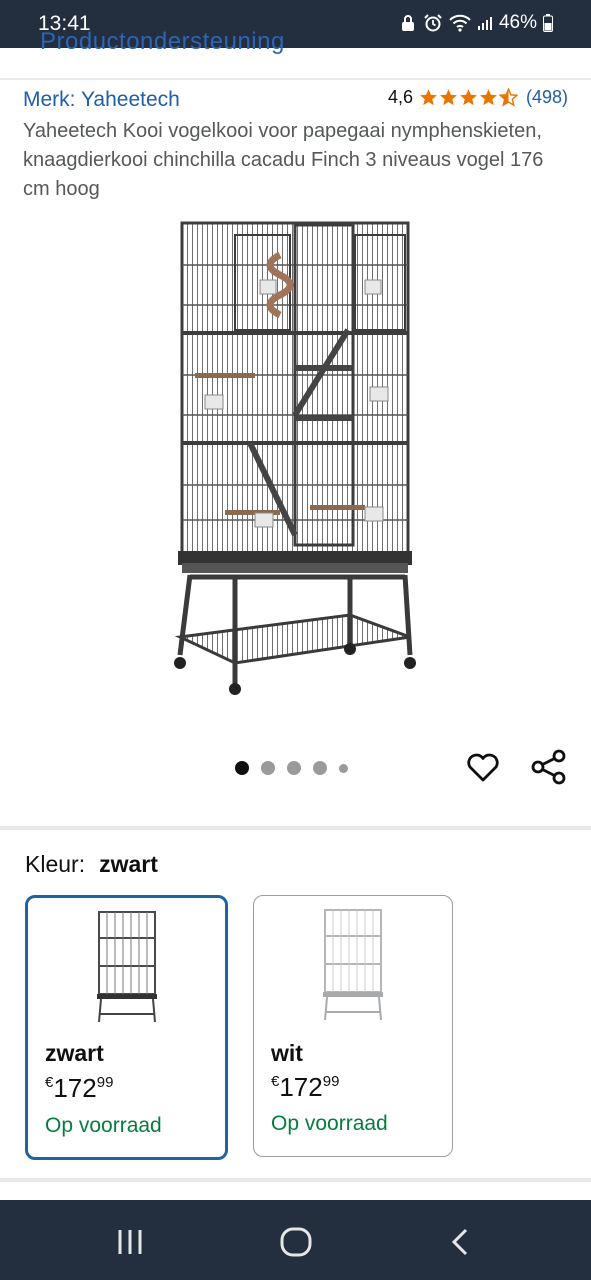  Describe the element at coordinates (548, 23) in the screenshot. I see `battery-icon` at that location.